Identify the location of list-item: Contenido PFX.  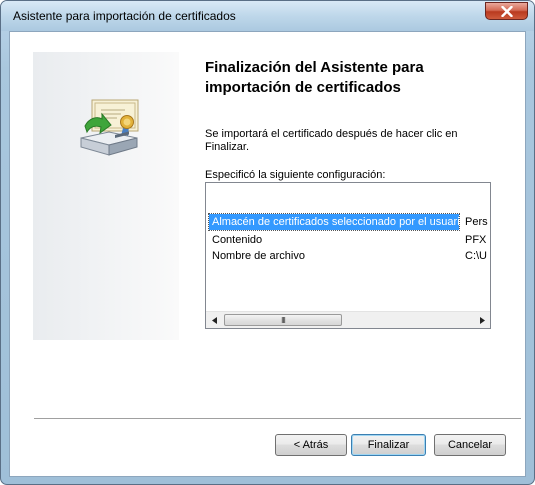
(348, 240).